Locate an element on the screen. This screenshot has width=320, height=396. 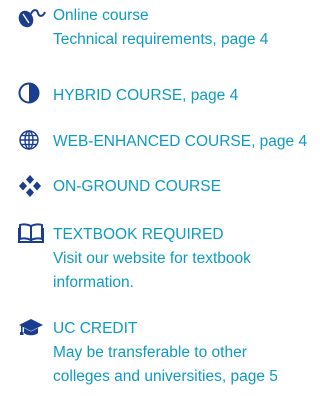
legend-text-line: Online course is located at coordinates (101, 15).